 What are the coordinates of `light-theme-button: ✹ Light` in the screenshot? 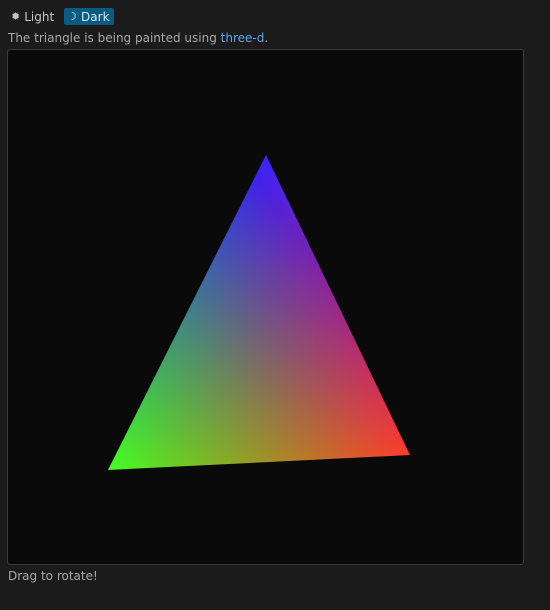 It's located at (33, 16).